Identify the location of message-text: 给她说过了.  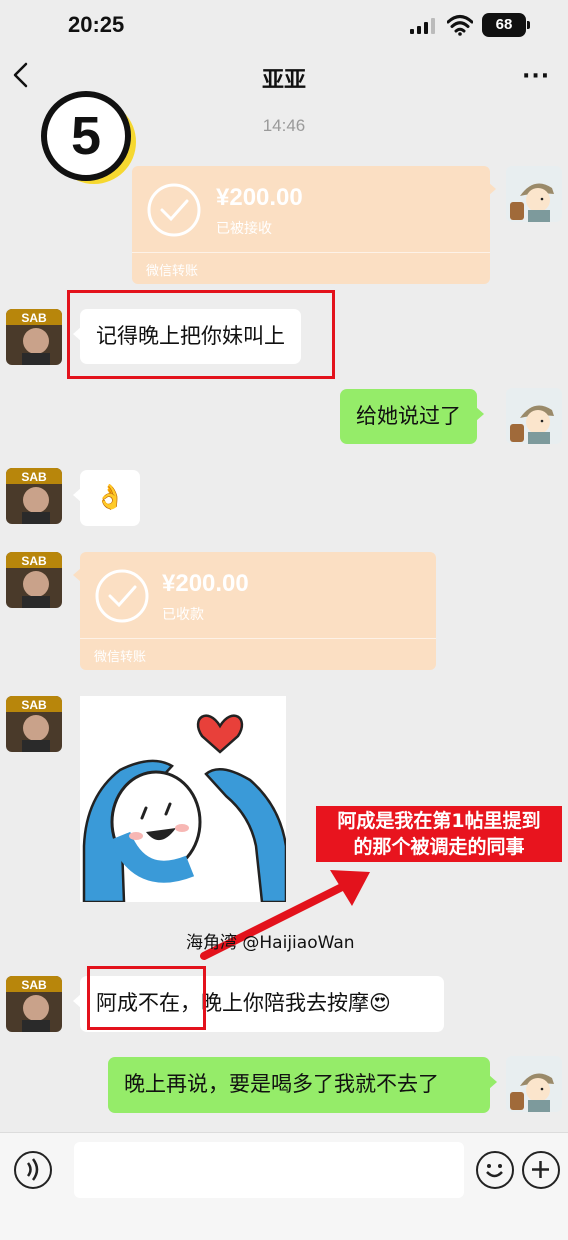
(408, 416).